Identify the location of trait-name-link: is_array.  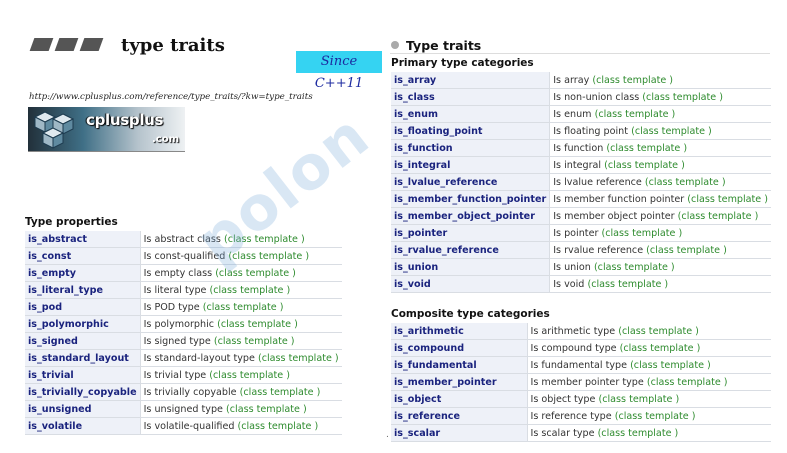
(471, 80).